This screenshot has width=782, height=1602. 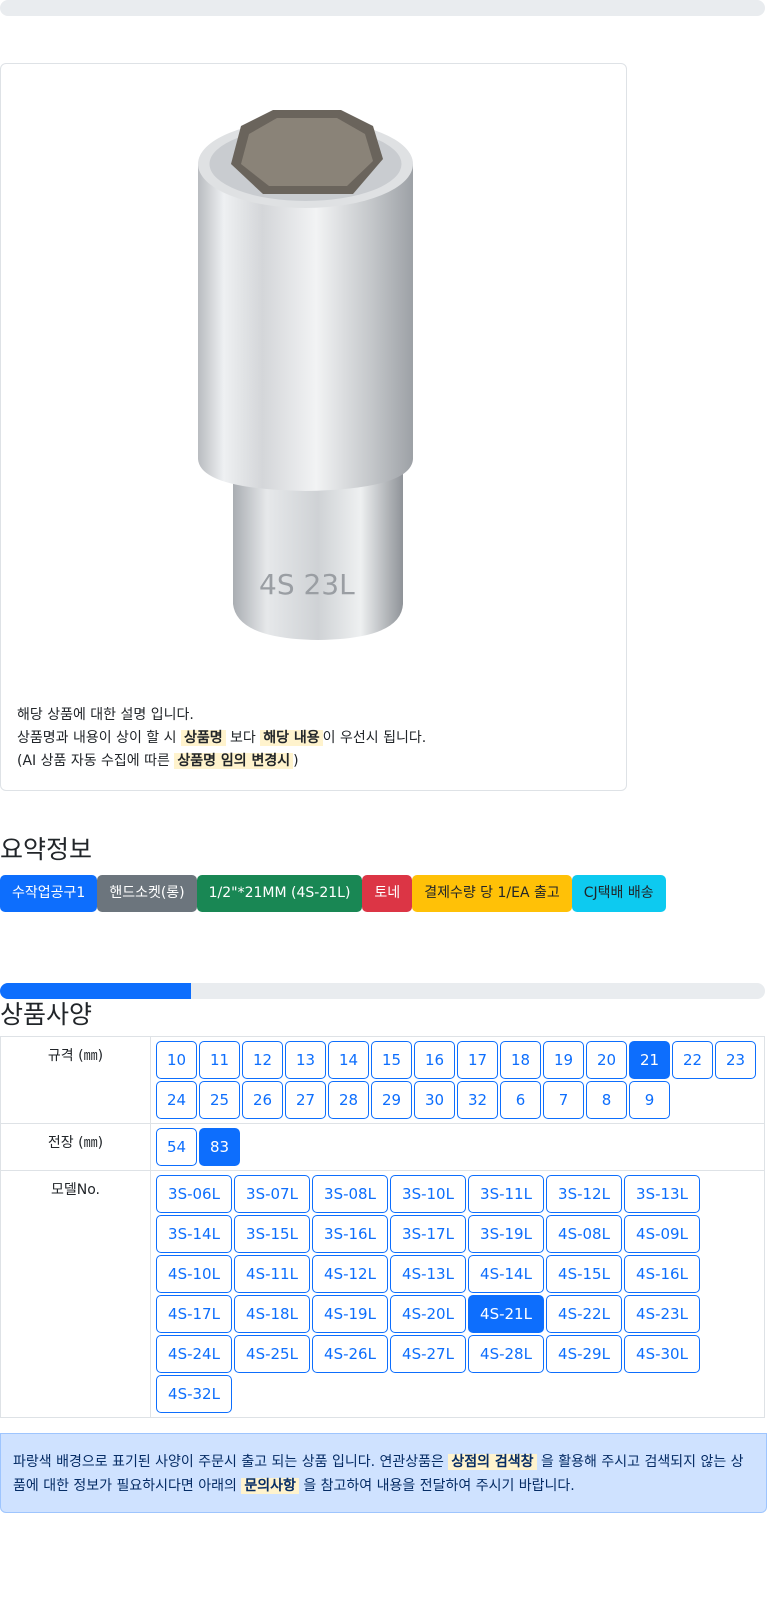 What do you see at coordinates (194, 1234) in the screenshot?
I see `model-option-button: 3S-14L` at bounding box center [194, 1234].